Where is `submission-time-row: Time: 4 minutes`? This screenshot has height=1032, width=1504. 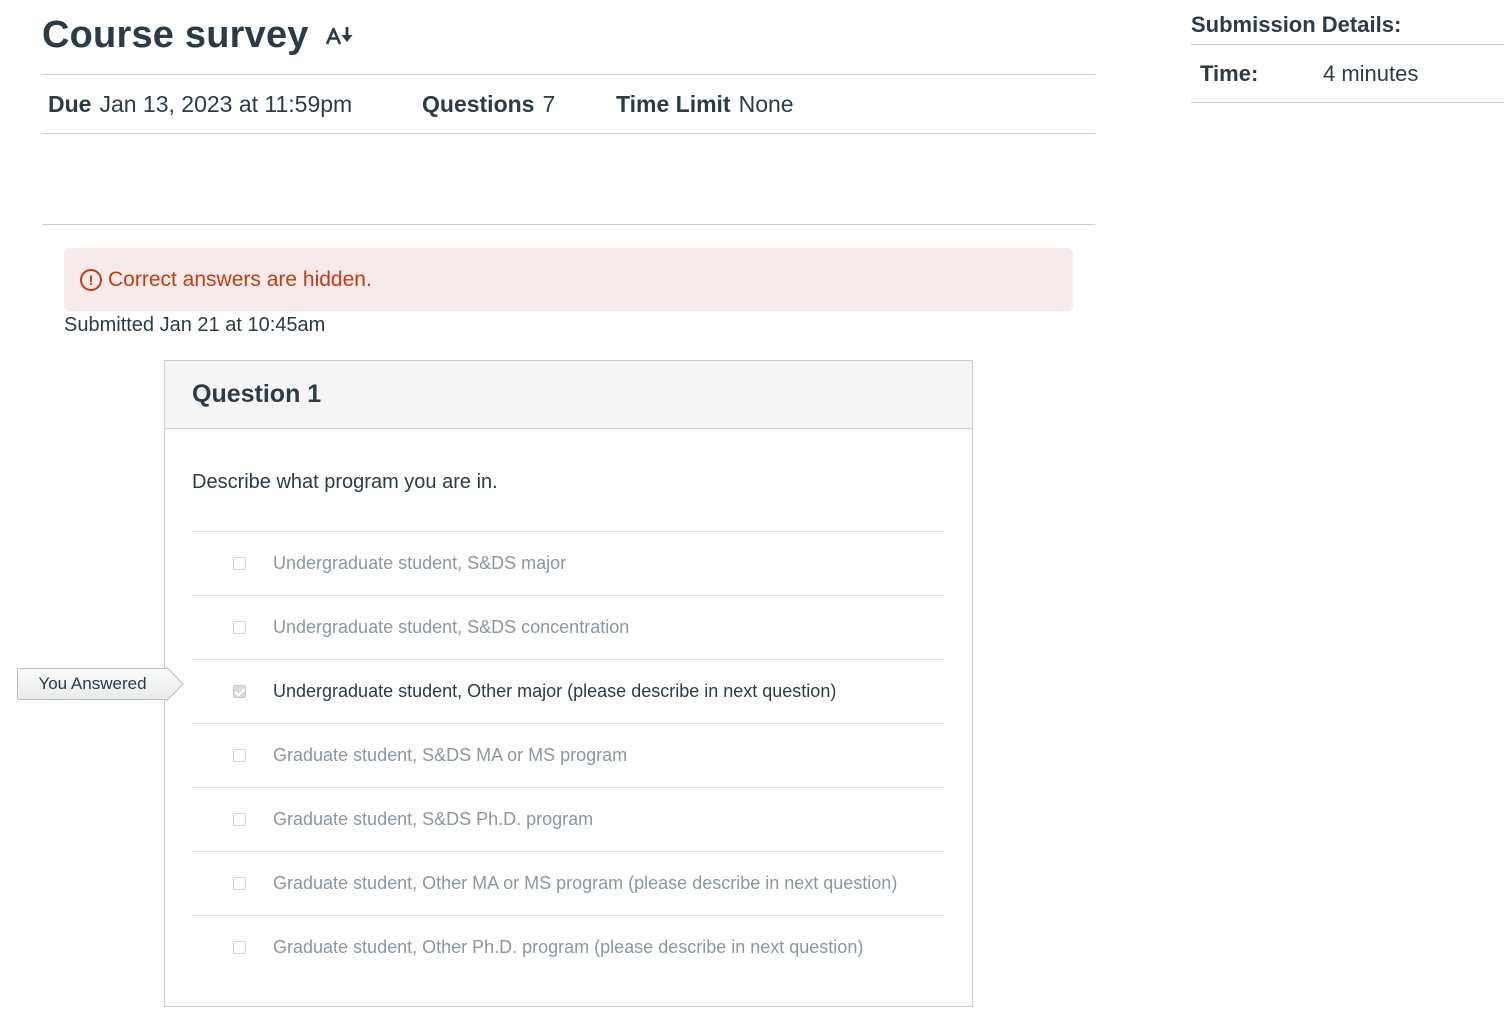
submission-time-row: Time: 4 minutes is located at coordinates (1347, 74).